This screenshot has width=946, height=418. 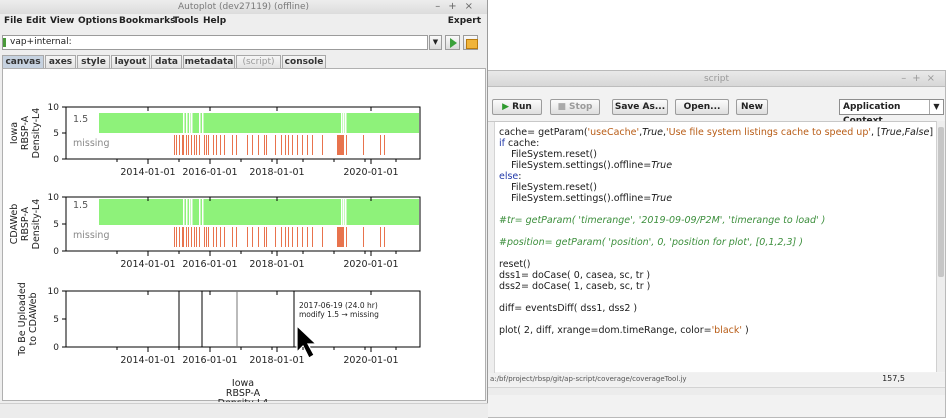 I want to click on code-line: dss1= doCase( 0, casea, sc, tr ), so click(x=716, y=275).